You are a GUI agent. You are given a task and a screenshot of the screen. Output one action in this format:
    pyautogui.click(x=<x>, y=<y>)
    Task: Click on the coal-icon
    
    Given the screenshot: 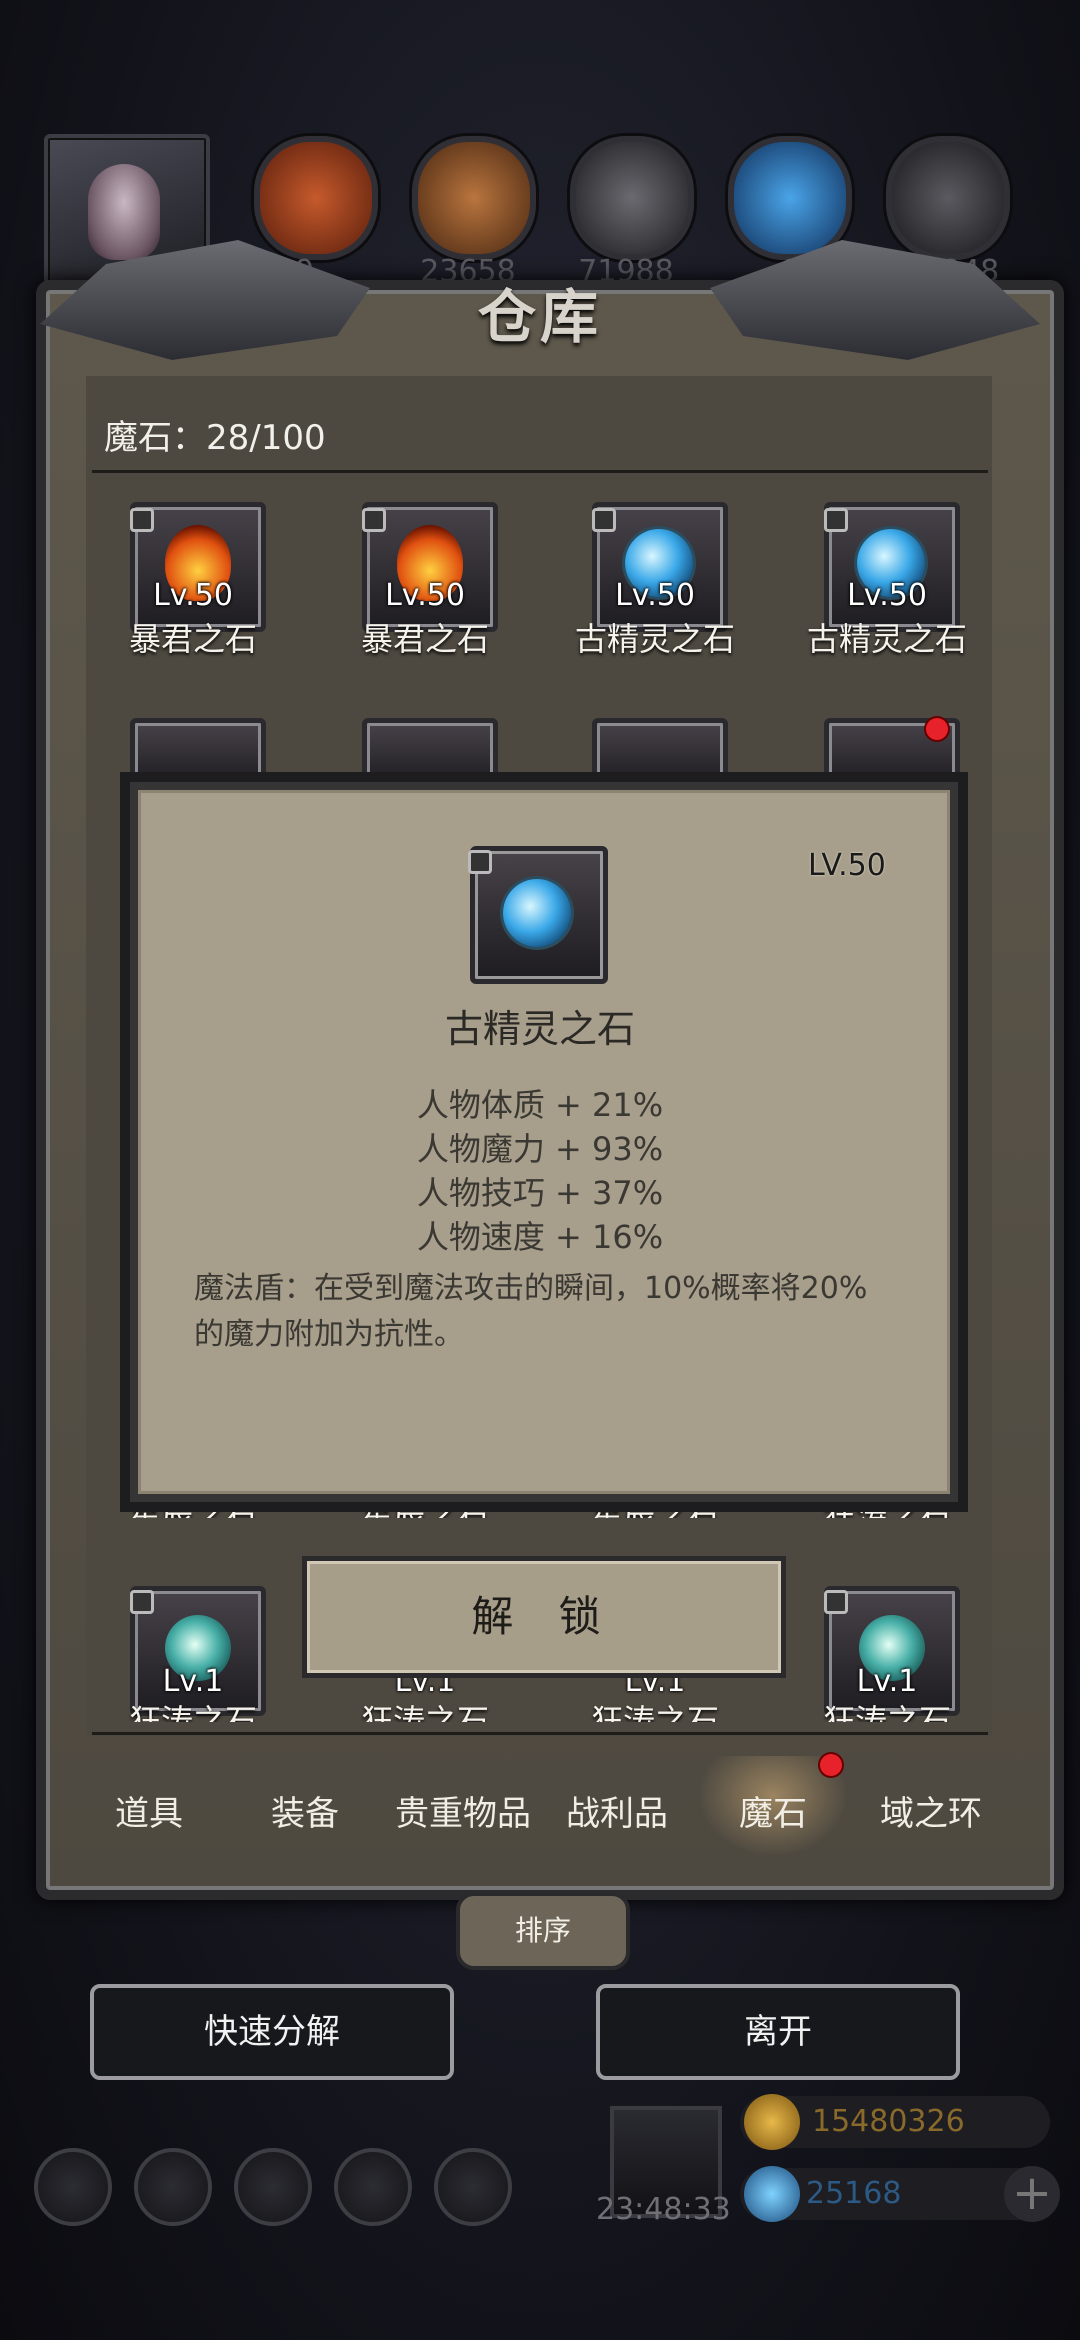 What is the action you would take?
    pyautogui.click(x=948, y=198)
    